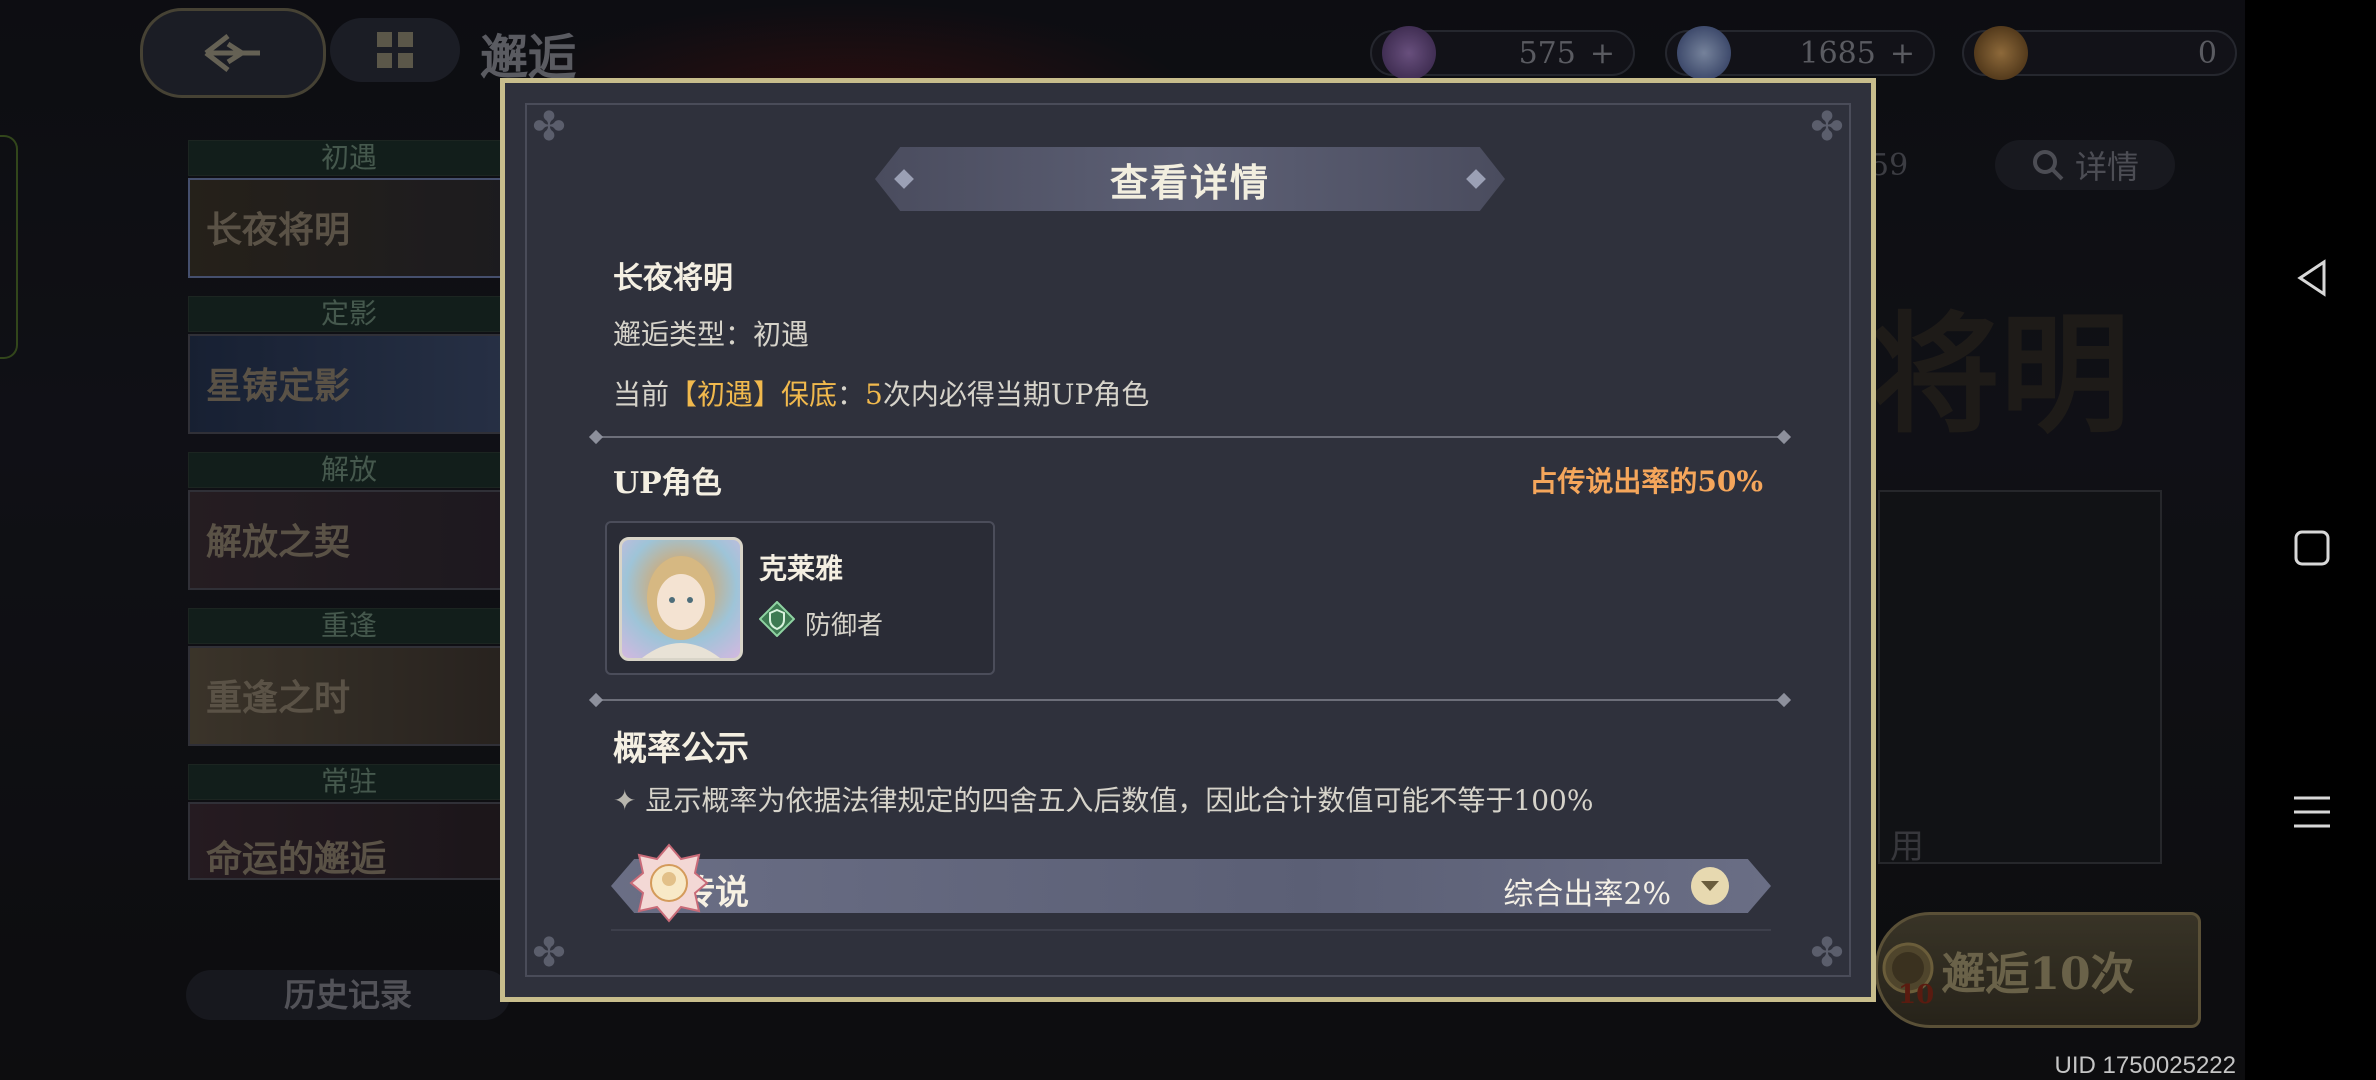 This screenshot has height=1080, width=2376. Describe the element at coordinates (1016, 394) in the screenshot. I see `pity-suffix: 次内必得当期UP角色` at that location.